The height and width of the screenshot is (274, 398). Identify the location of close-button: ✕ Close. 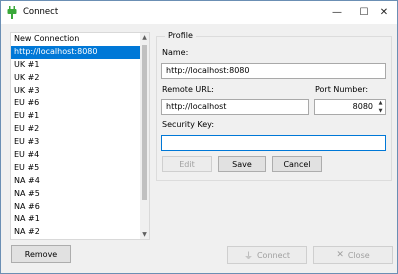
(353, 255).